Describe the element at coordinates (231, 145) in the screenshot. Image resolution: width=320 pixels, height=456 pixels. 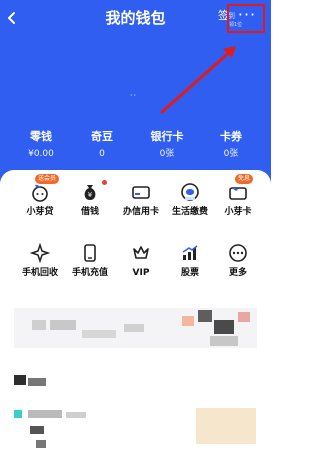
I see `stat-coupons: 卡券 0张` at that location.